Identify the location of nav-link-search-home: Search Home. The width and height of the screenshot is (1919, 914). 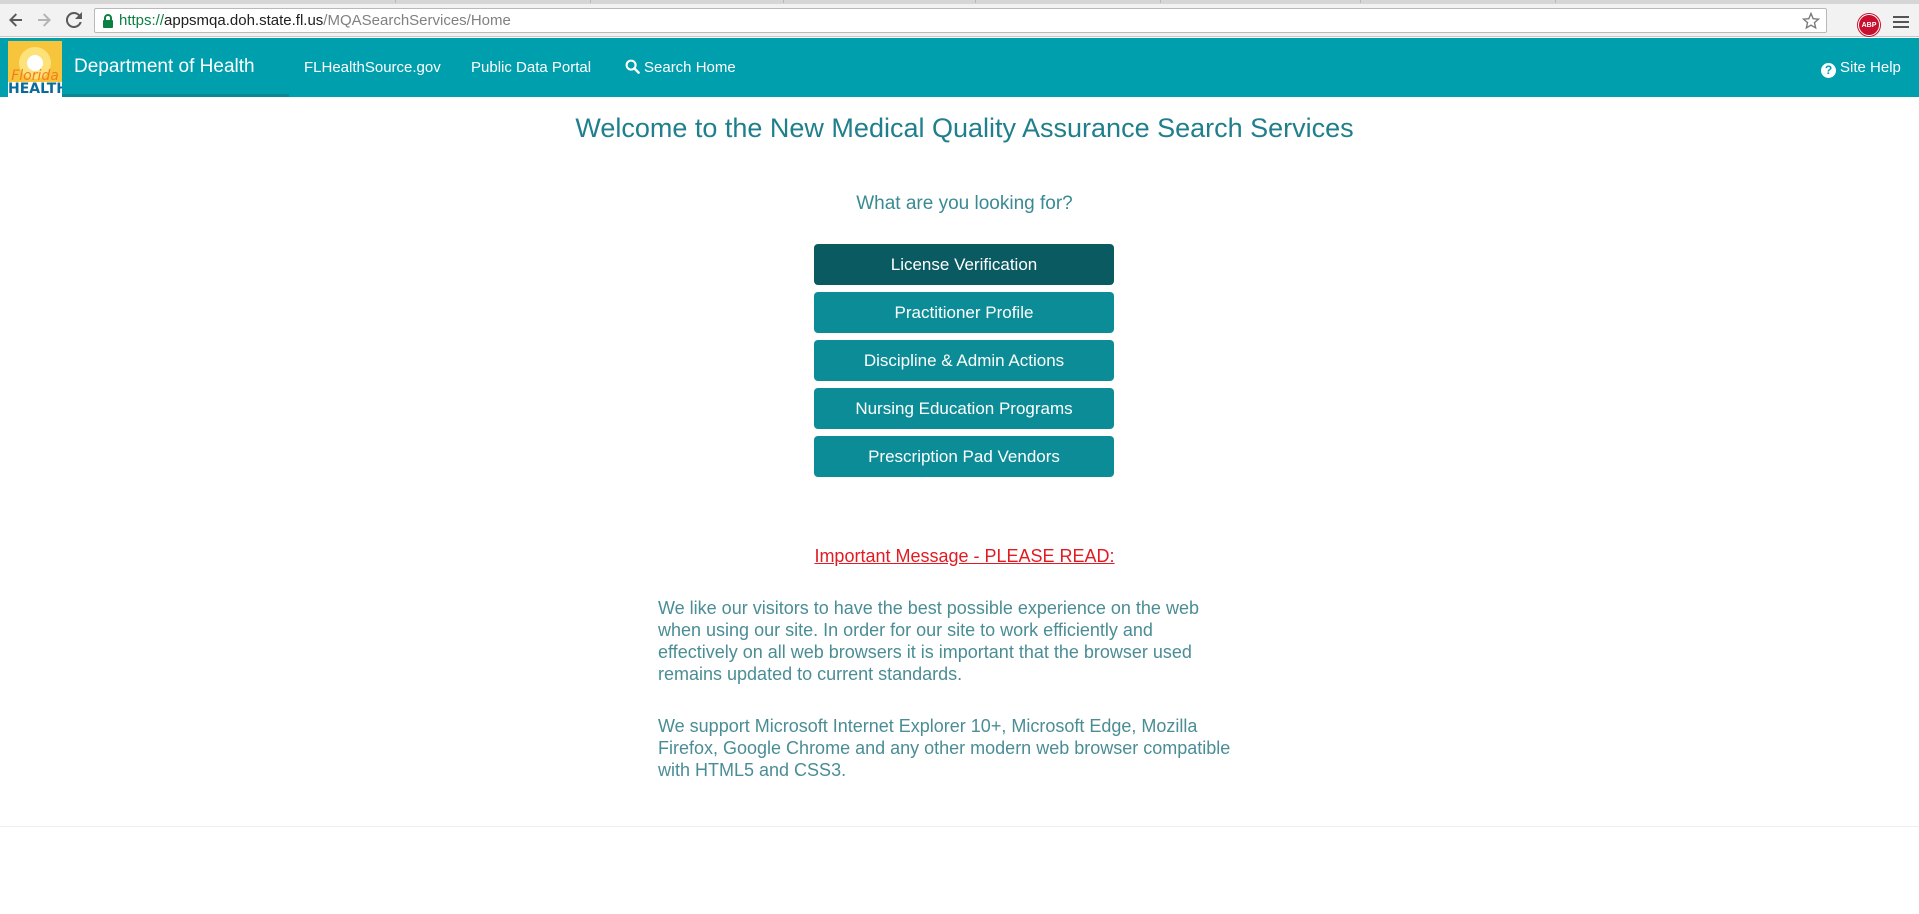
(680, 68).